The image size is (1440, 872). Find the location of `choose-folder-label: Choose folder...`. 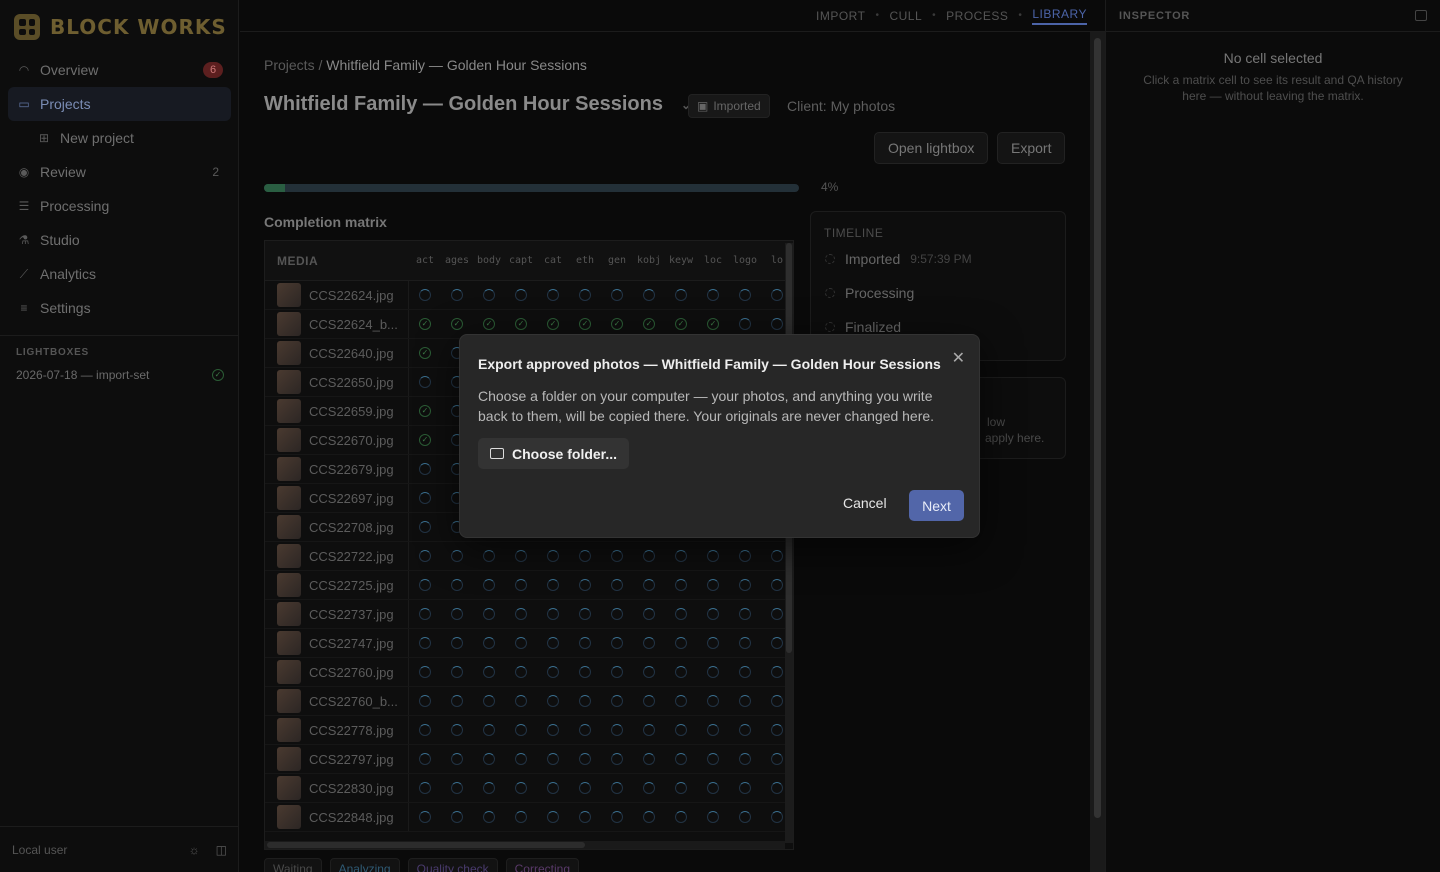

choose-folder-label: Choose folder... is located at coordinates (565, 453).